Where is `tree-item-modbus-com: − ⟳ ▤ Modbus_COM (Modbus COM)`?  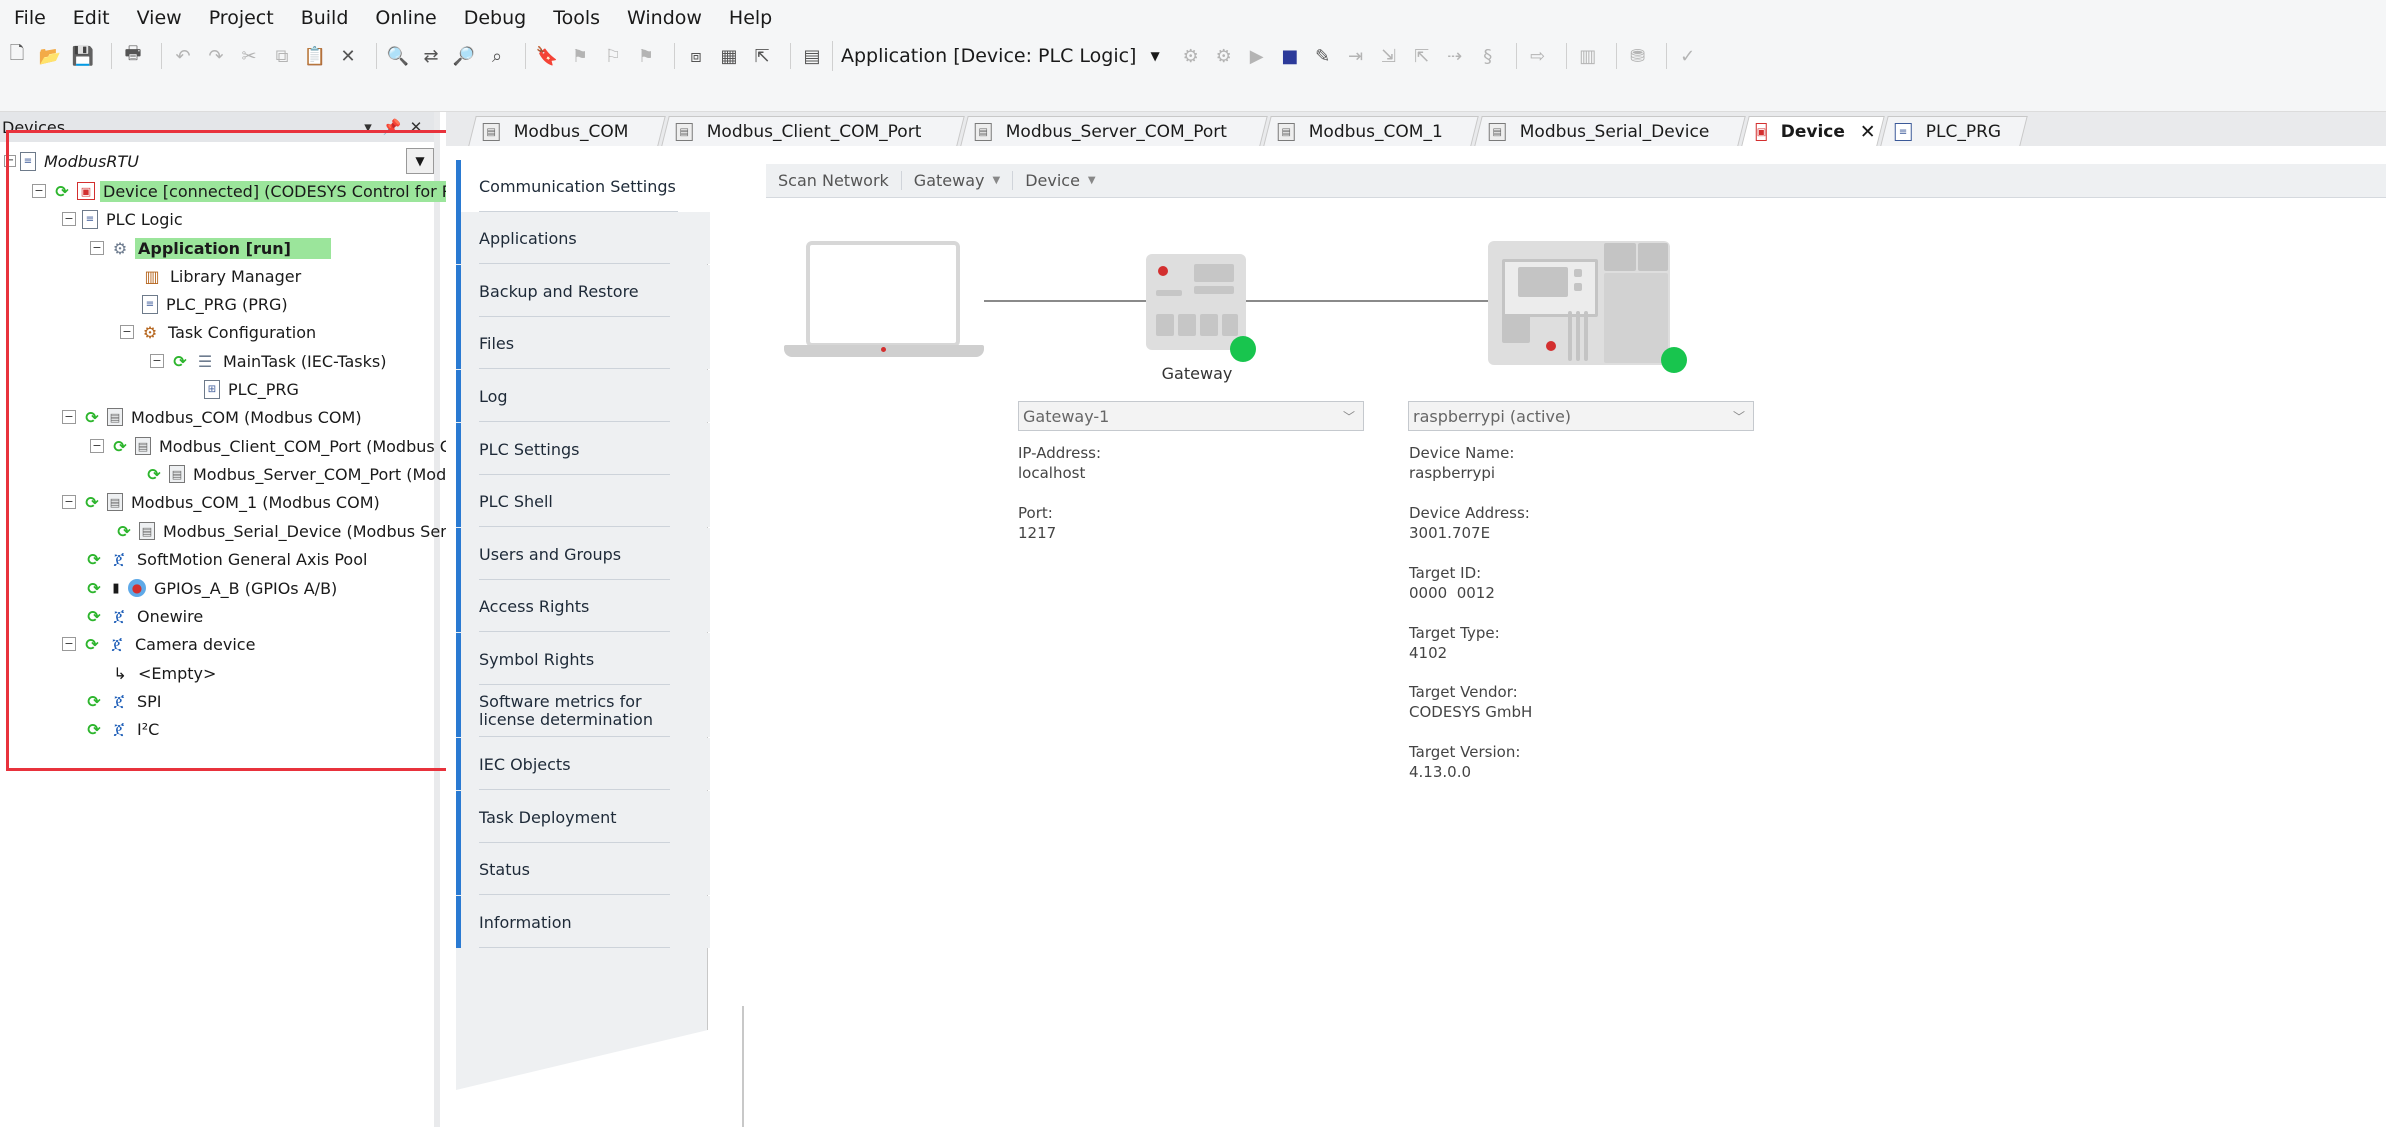 tree-item-modbus-com: − ⟳ ▤ Modbus_COM (Modbus COM) is located at coordinates (213, 417).